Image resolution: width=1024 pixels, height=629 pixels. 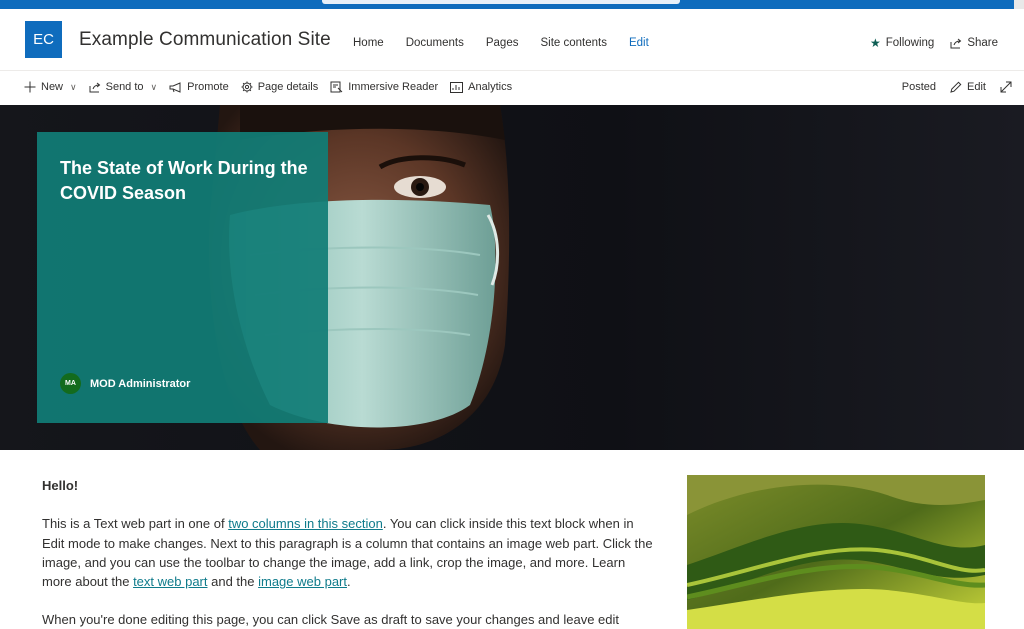 I want to click on share-label: Share, so click(x=982, y=43).